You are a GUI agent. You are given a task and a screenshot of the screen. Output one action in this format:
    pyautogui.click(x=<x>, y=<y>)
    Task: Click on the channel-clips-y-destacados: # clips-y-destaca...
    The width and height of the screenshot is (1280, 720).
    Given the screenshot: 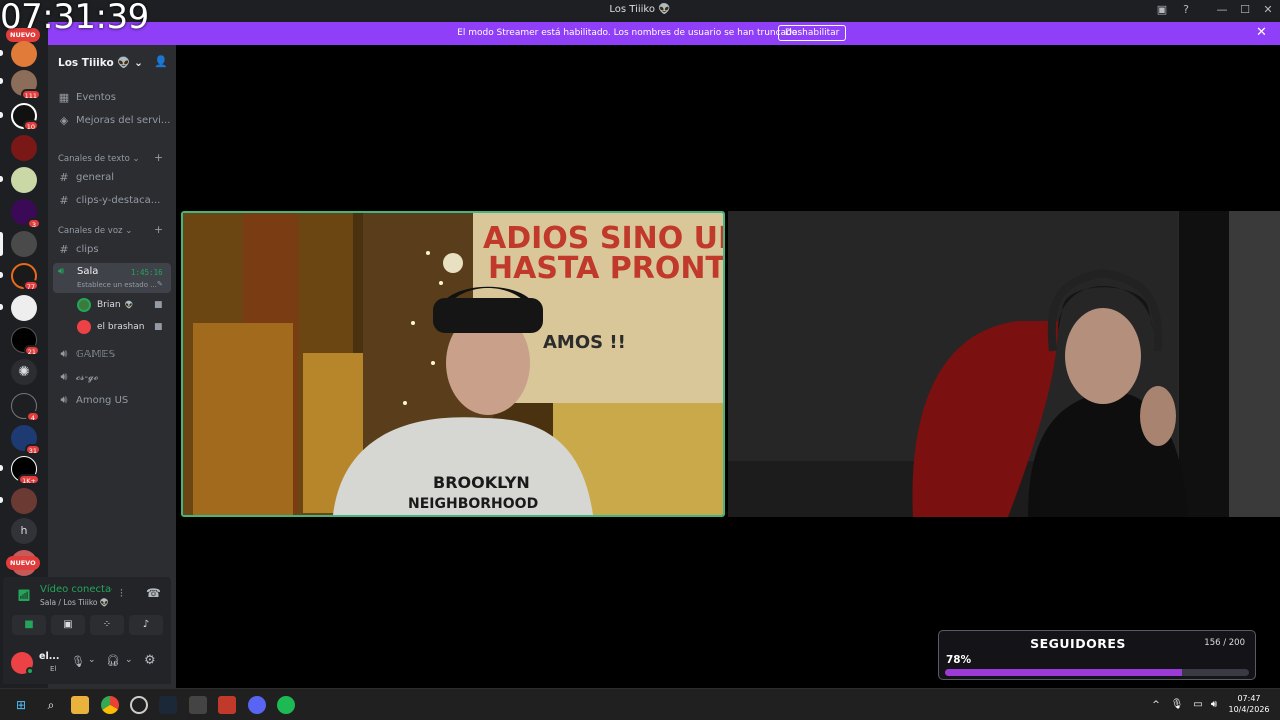 What is the action you would take?
    pyautogui.click(x=109, y=200)
    